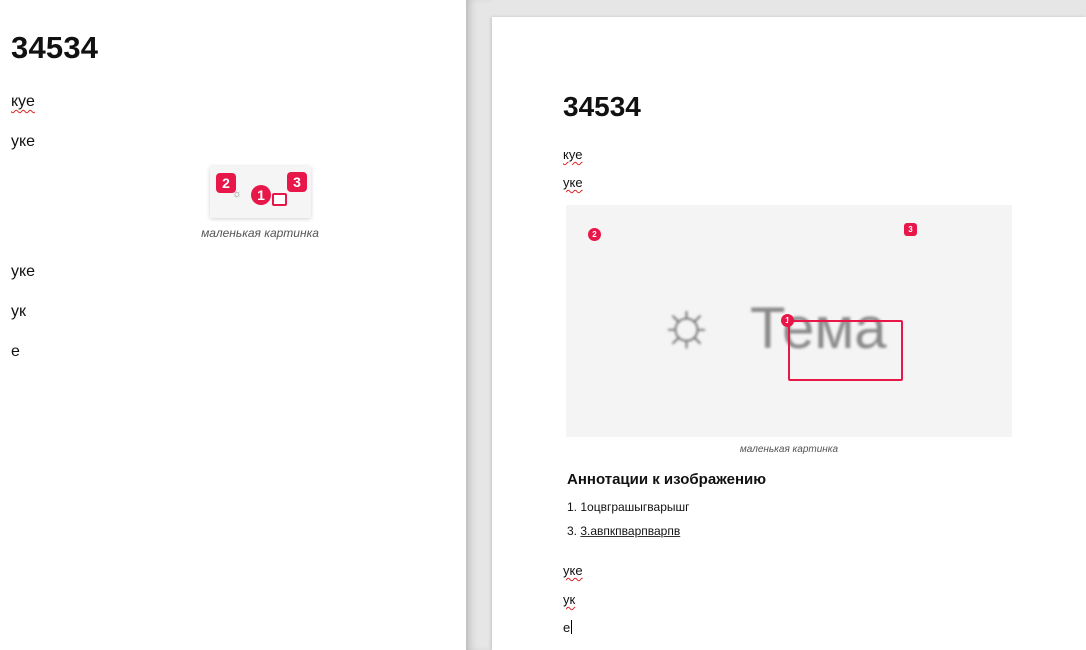 This screenshot has width=1086, height=650. I want to click on annotation-number: 1., so click(572, 507).